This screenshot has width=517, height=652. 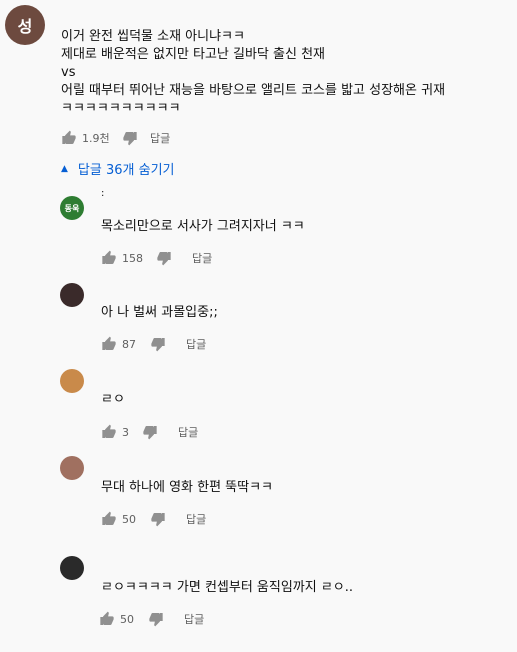 I want to click on reply-text: ㄹㅇㅋㅋㅋㅋ 가면 컨셉부터 움직임까지 ㄹㅇ.., so click(x=227, y=587).